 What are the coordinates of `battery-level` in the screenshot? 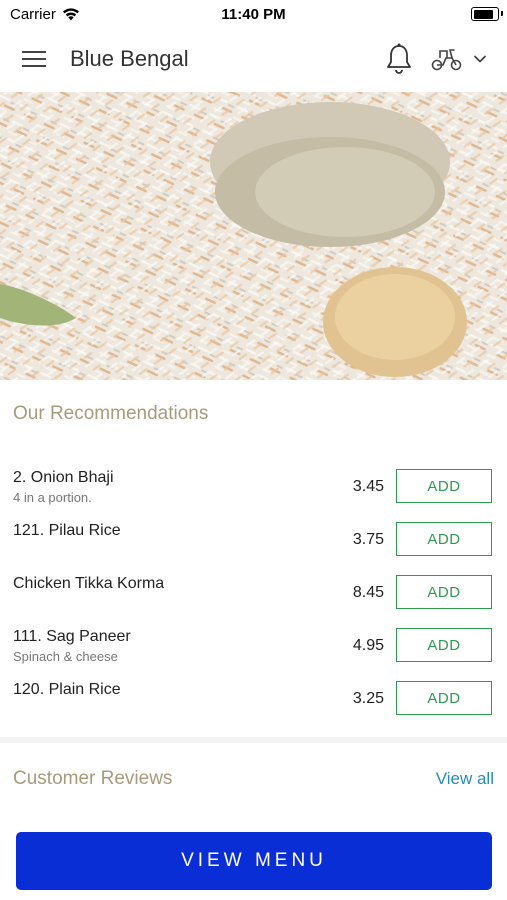 It's located at (483, 14).